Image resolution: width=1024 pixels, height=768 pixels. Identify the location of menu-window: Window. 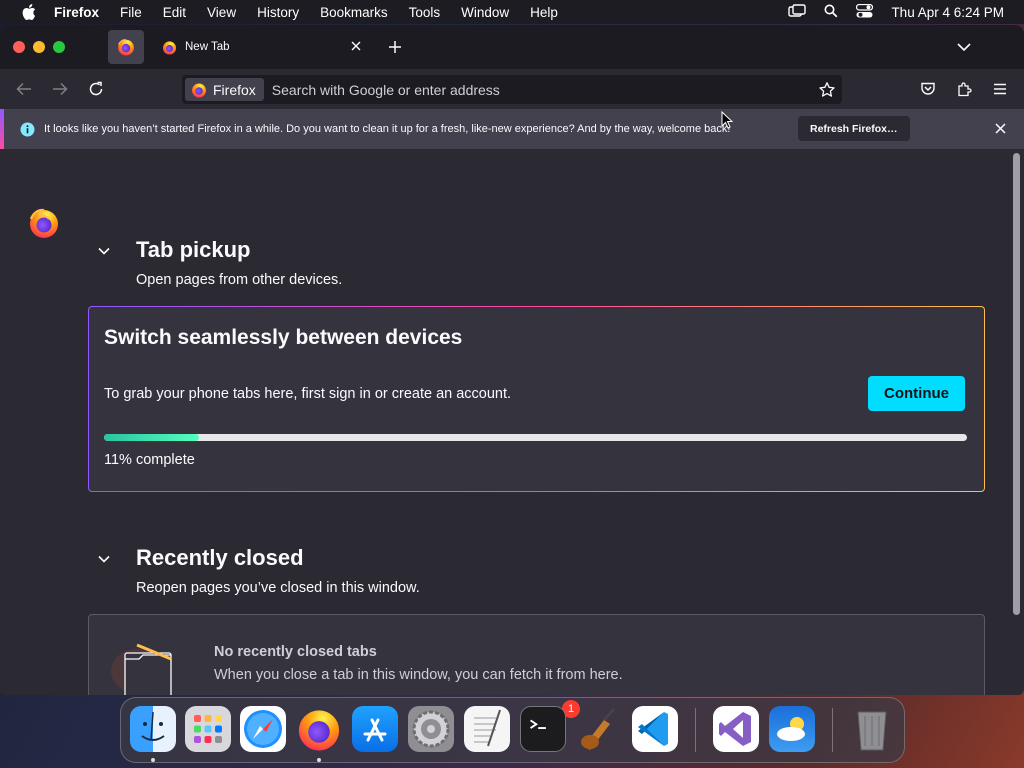
(485, 12).